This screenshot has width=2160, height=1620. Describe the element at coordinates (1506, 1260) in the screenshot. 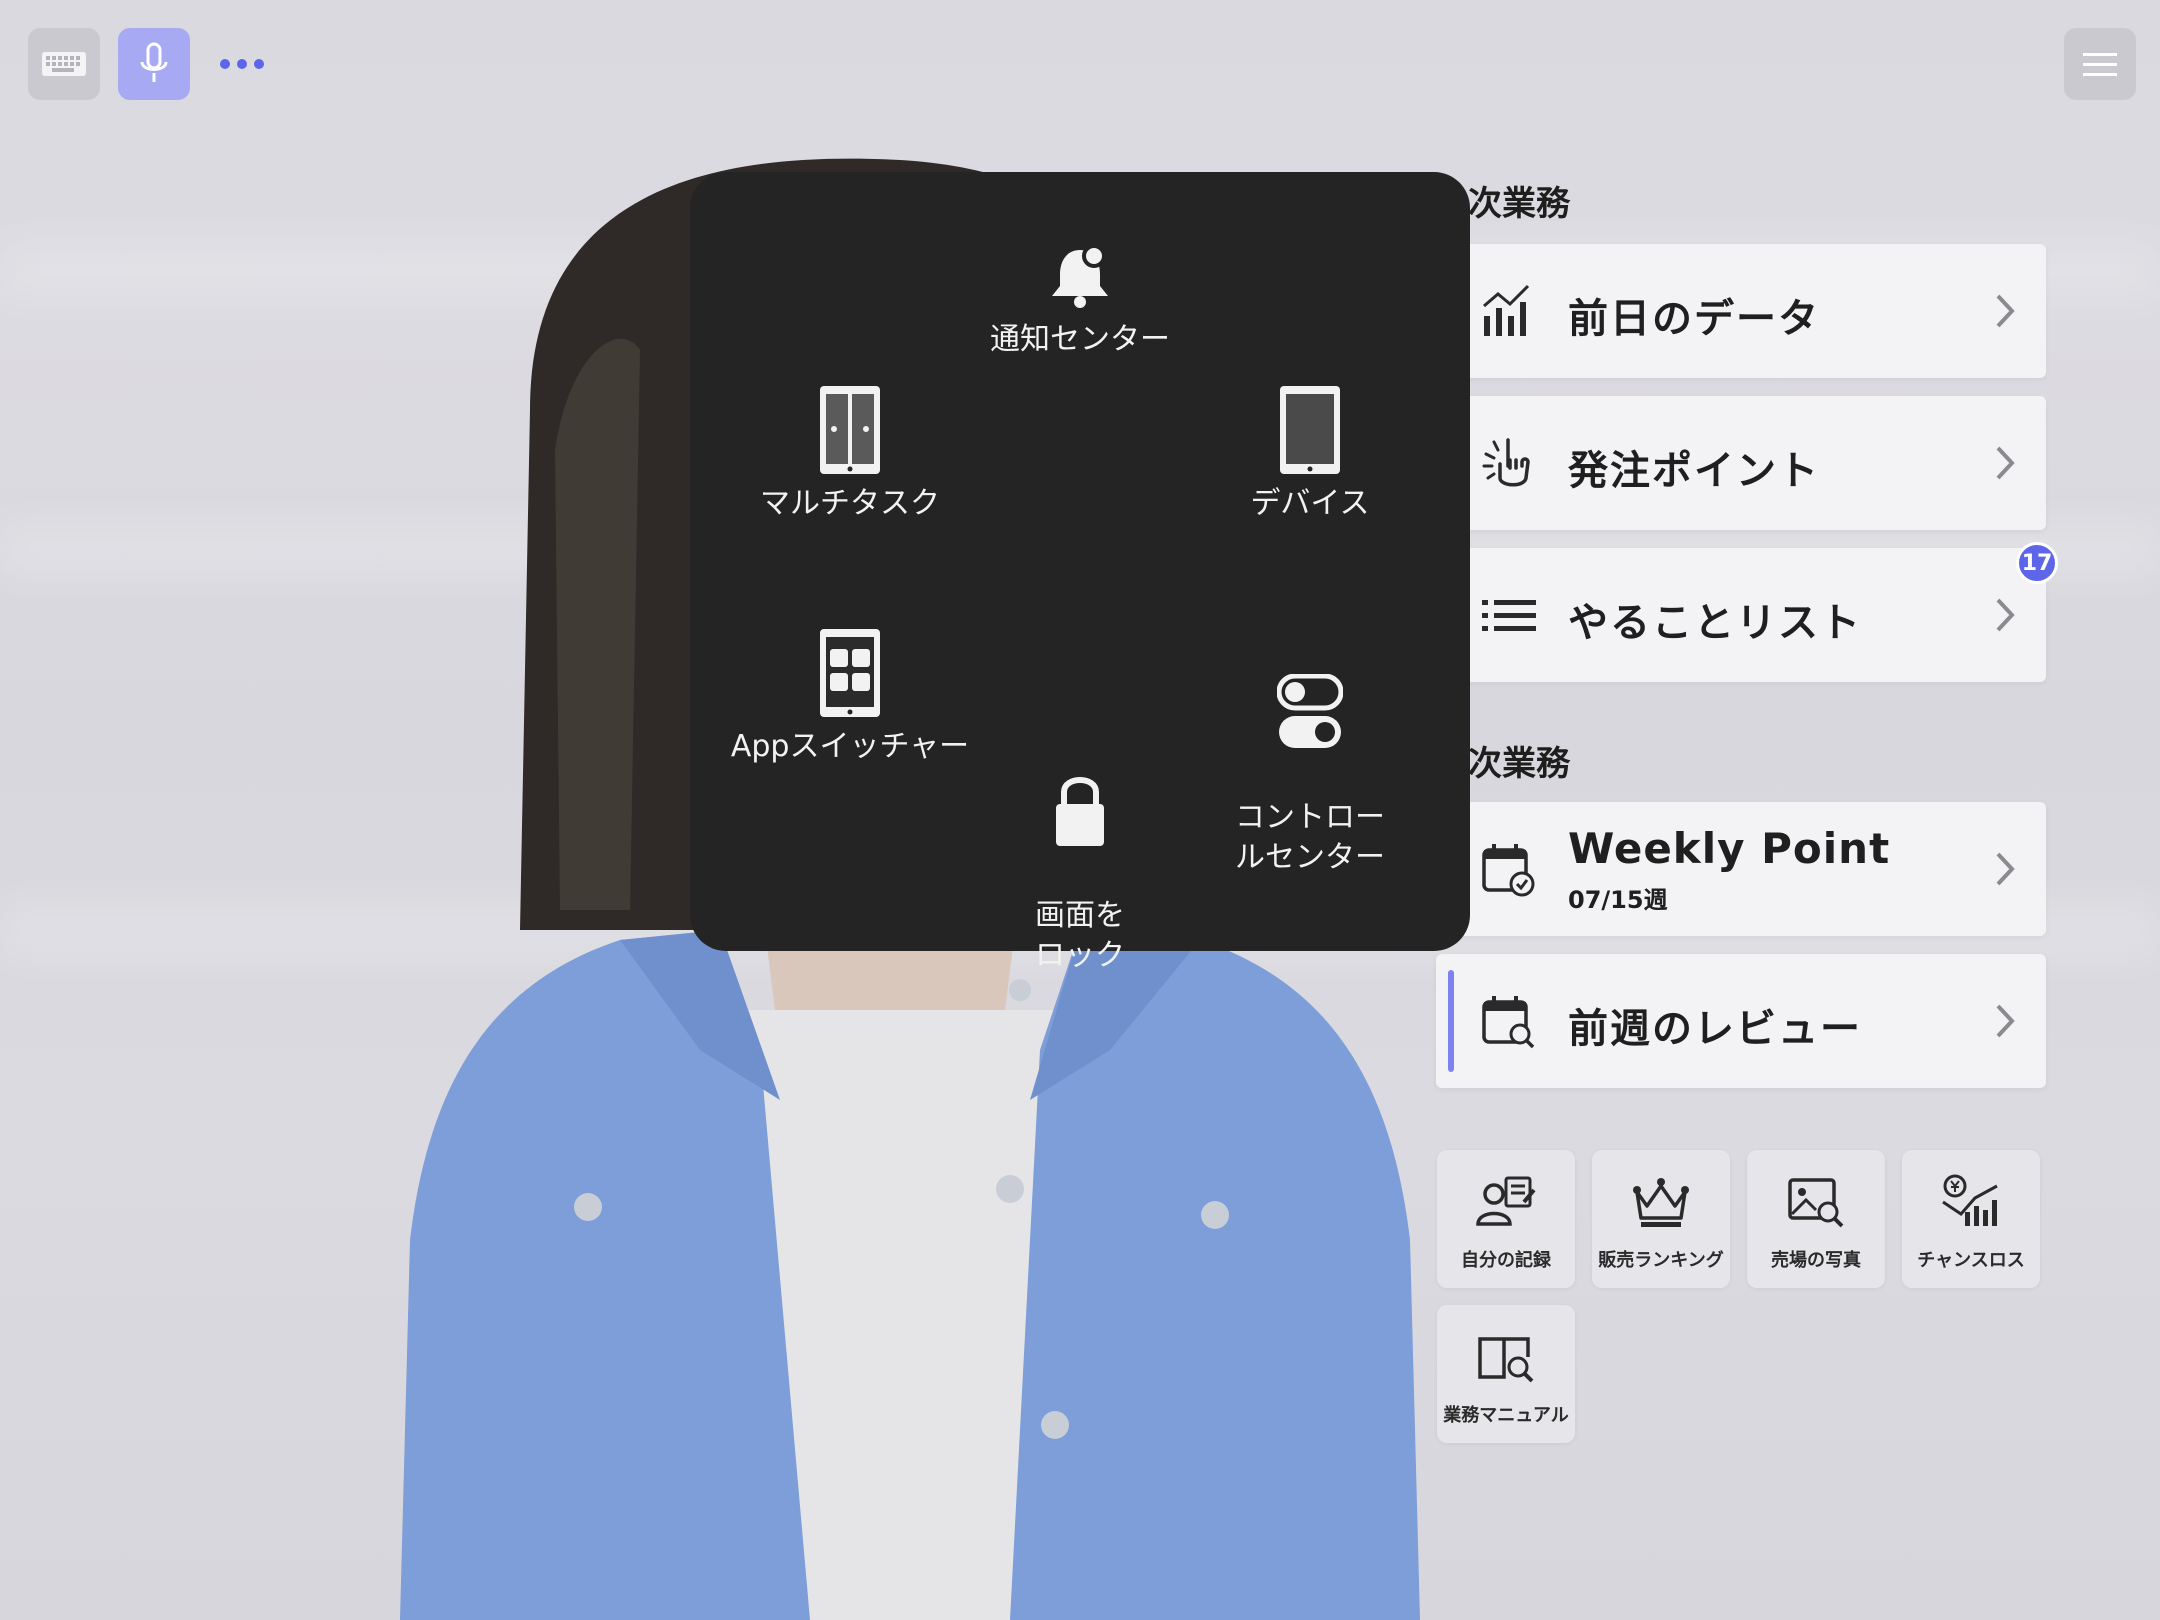

I see `tile-label: 自分の記録` at that location.